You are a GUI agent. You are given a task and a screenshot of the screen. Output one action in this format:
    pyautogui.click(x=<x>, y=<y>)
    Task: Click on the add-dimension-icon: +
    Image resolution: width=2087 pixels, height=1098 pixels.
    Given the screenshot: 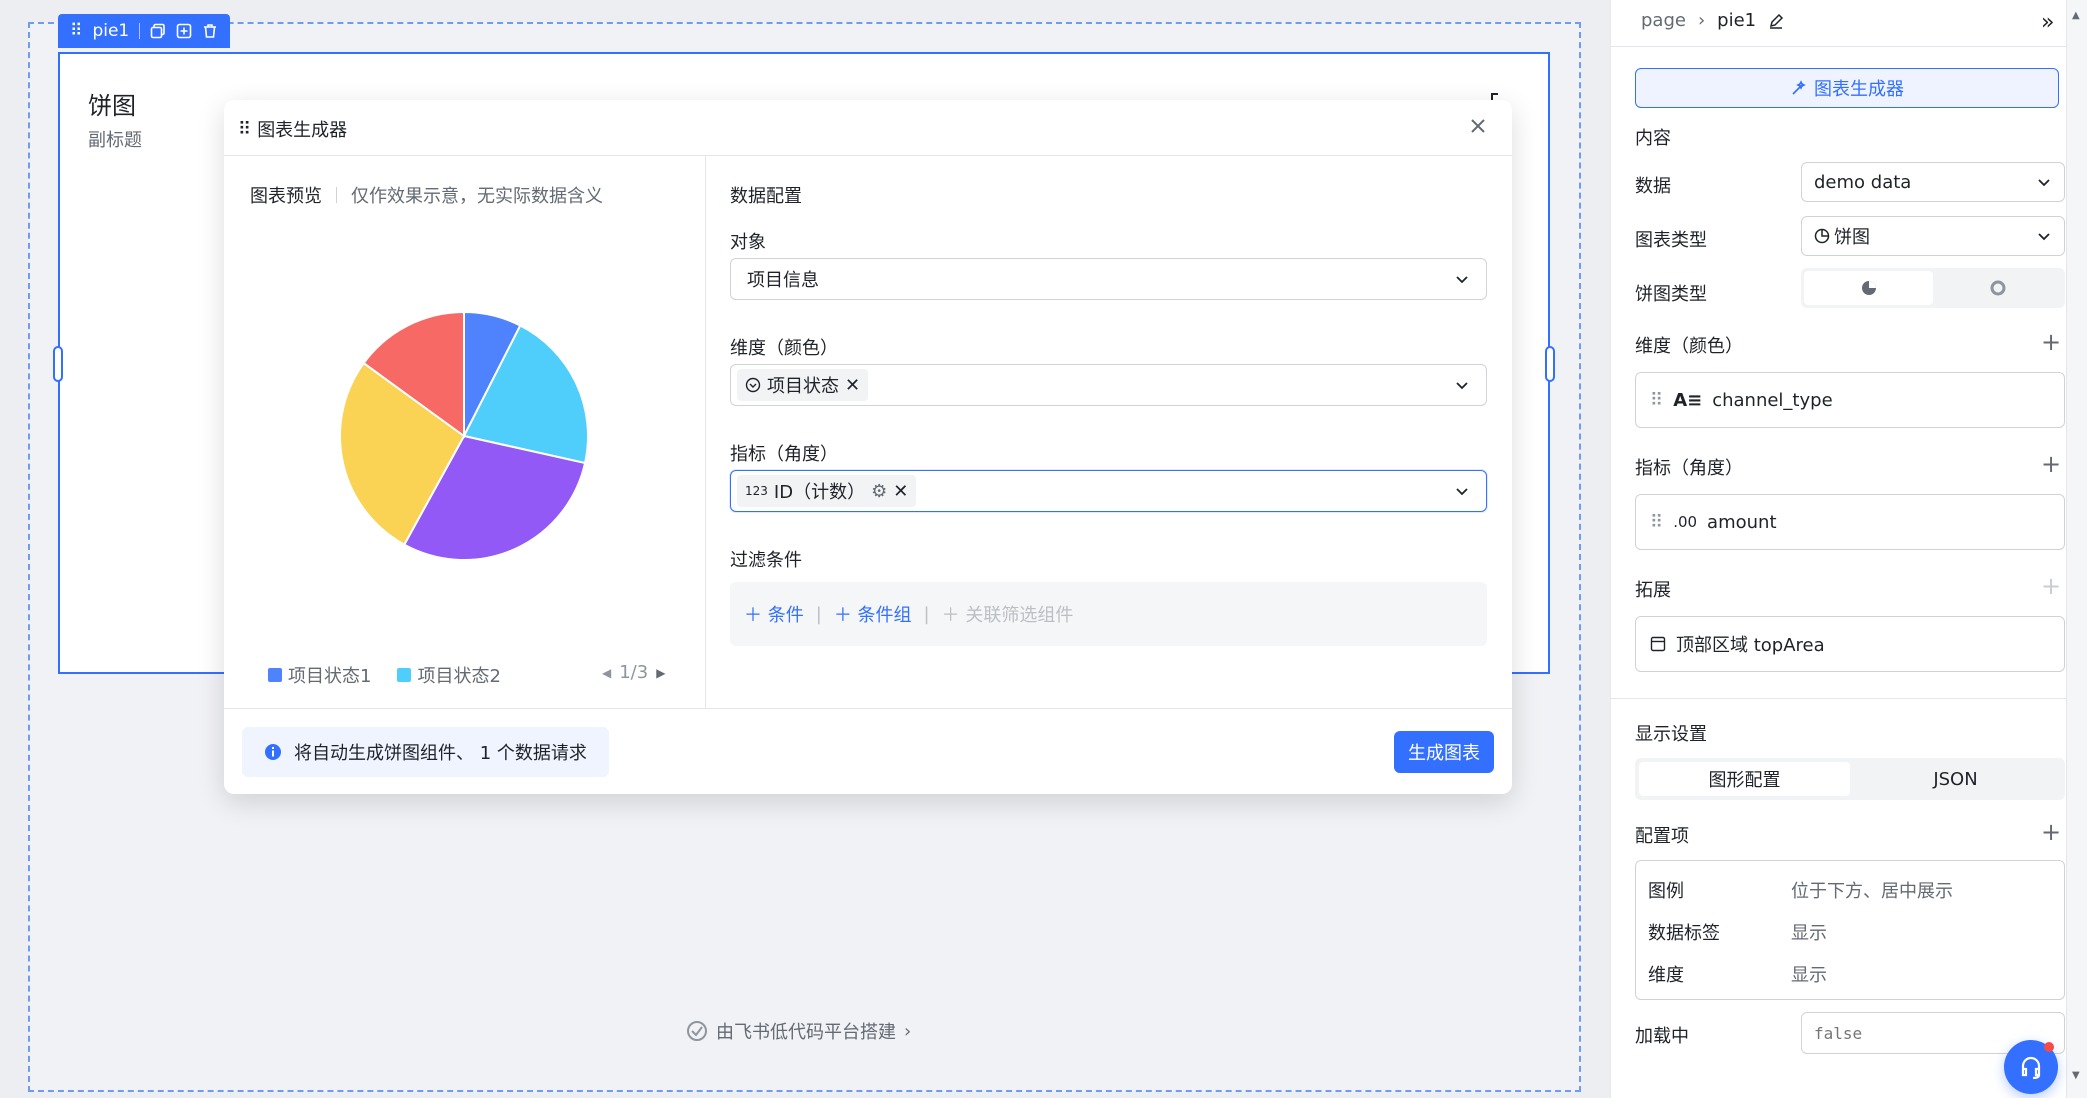 What is the action you would take?
    pyautogui.click(x=2051, y=342)
    